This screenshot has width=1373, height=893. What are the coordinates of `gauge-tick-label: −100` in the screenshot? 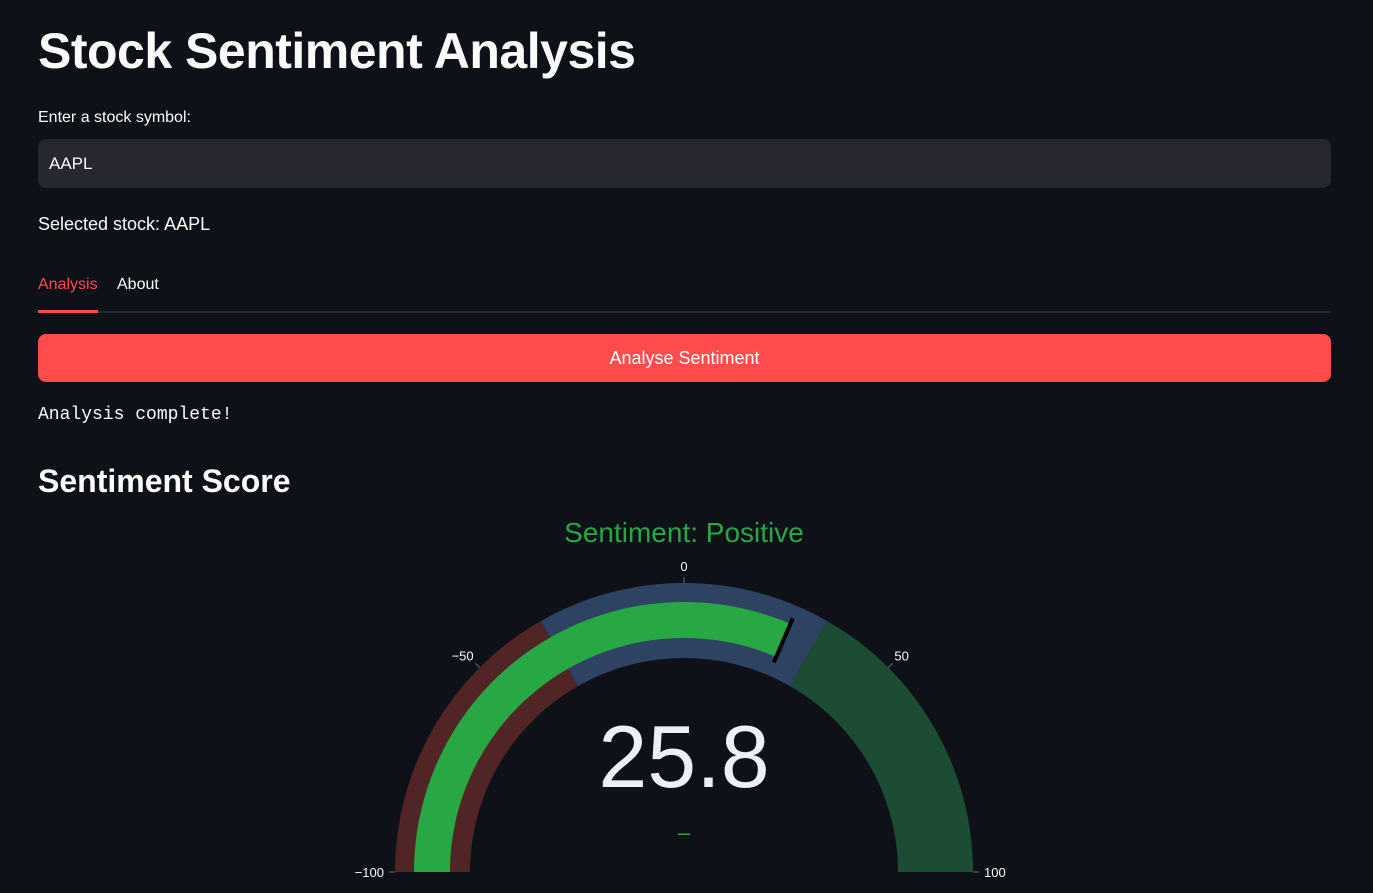 It's located at (369, 872).